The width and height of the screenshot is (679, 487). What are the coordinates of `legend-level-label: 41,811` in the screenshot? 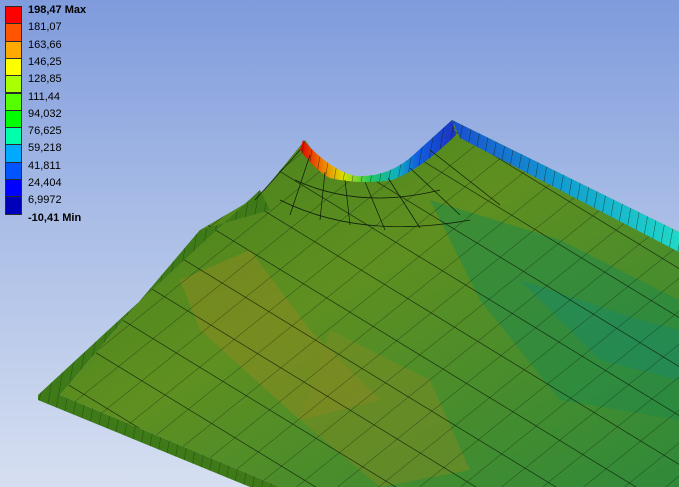 It's located at (44, 165).